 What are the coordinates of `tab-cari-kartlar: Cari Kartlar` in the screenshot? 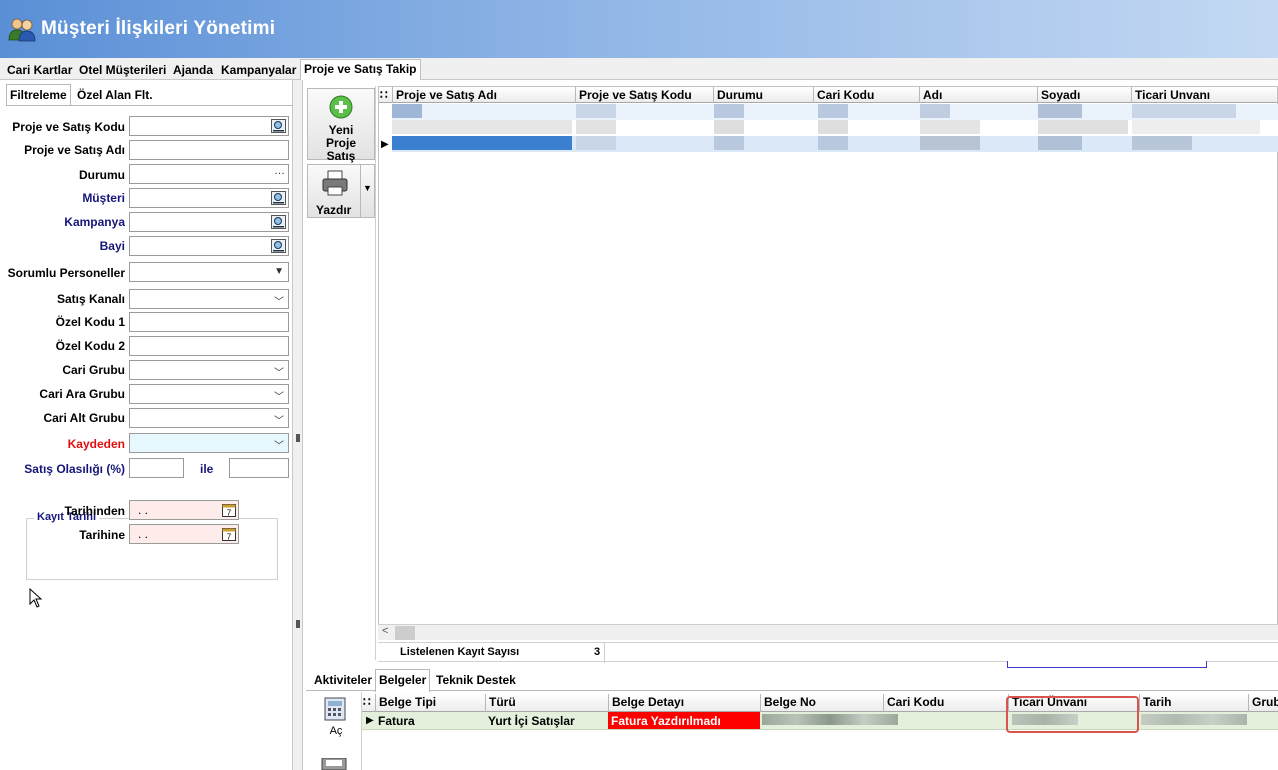 It's located at (39, 71).